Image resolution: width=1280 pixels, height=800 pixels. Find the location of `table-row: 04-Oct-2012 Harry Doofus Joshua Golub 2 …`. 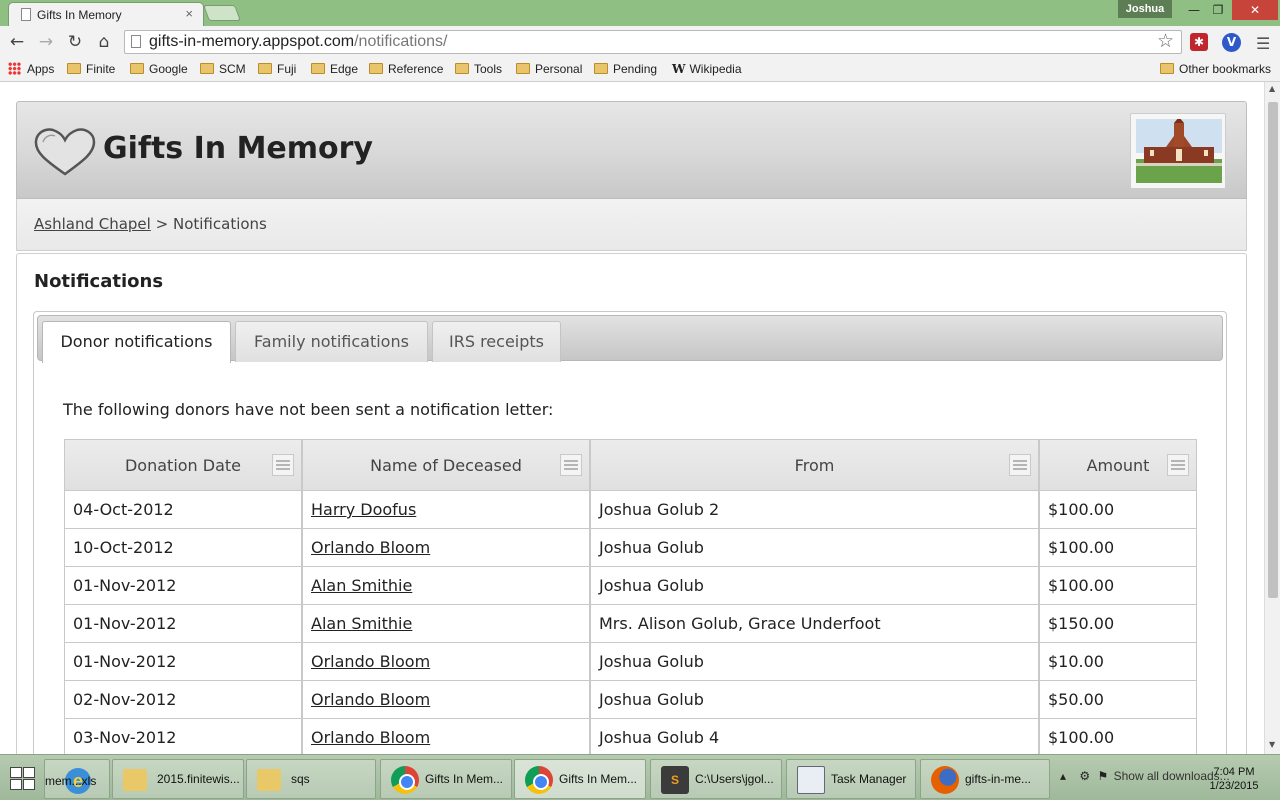

table-row: 04-Oct-2012 Harry Doofus Joshua Golub 2 … is located at coordinates (630, 510).